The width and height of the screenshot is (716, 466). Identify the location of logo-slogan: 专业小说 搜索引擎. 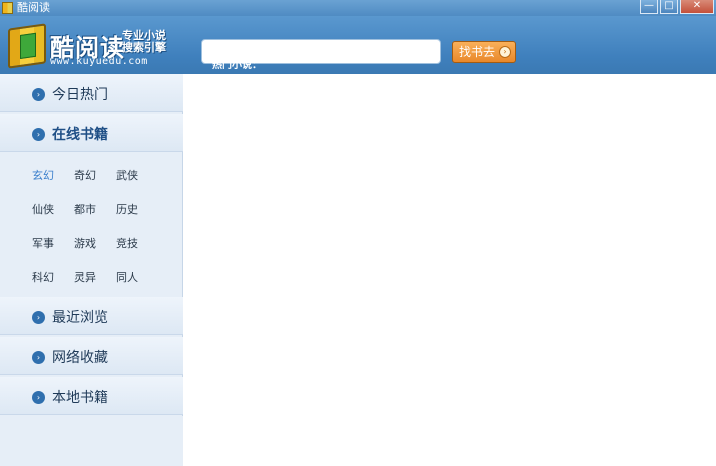
(144, 42).